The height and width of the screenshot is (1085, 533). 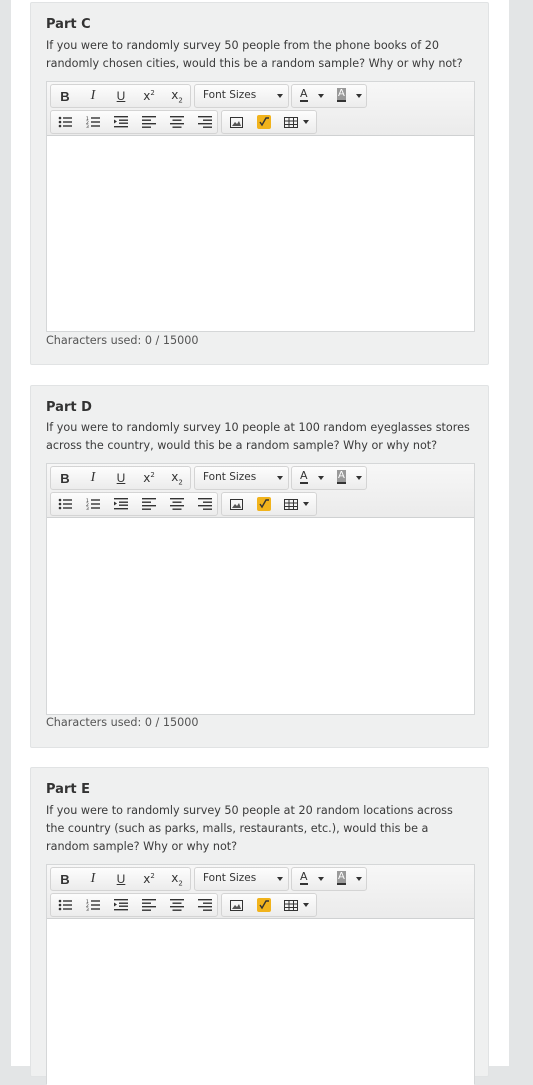 I want to click on font-sizes-label: Font Sizes, so click(x=230, y=95).